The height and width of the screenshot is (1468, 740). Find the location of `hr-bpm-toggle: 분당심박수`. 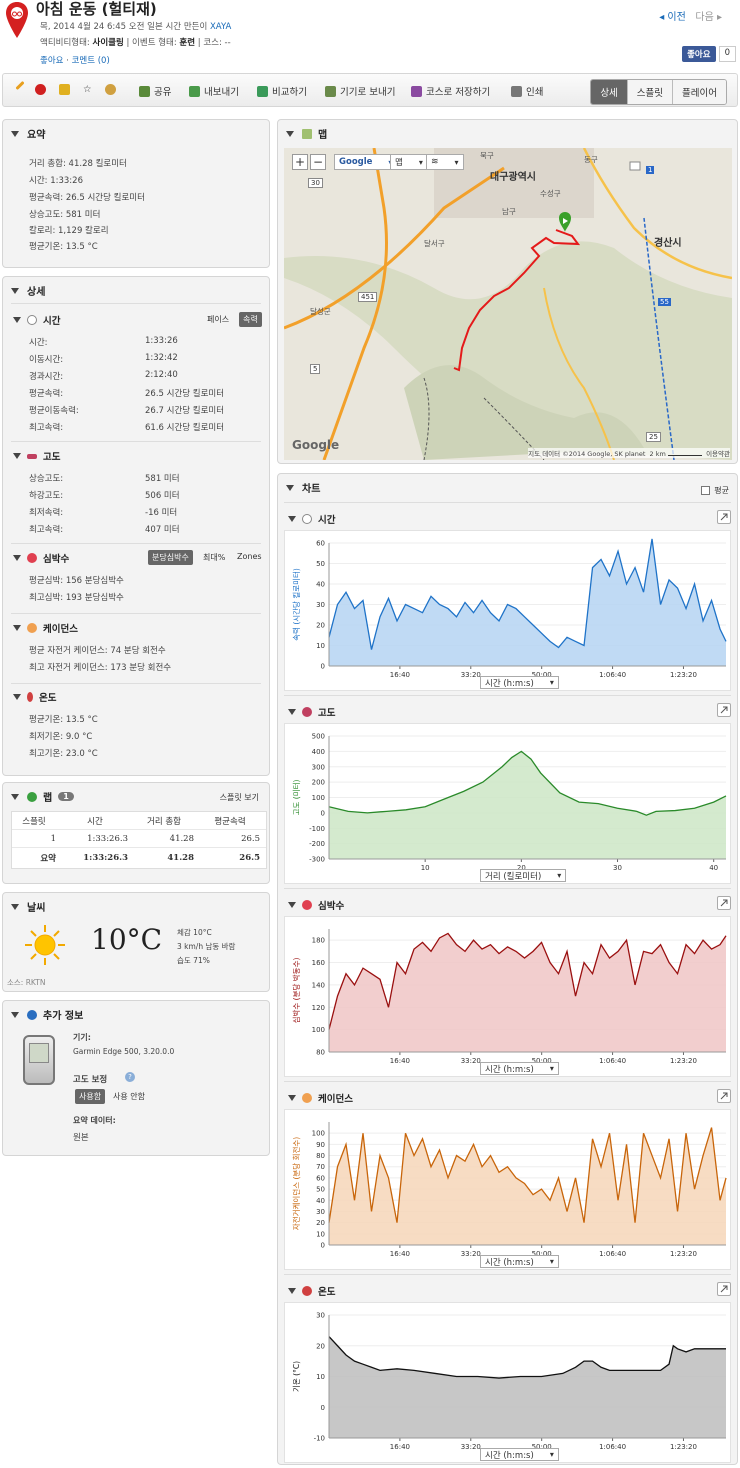

hr-bpm-toggle: 분당심박수 is located at coordinates (170, 557).